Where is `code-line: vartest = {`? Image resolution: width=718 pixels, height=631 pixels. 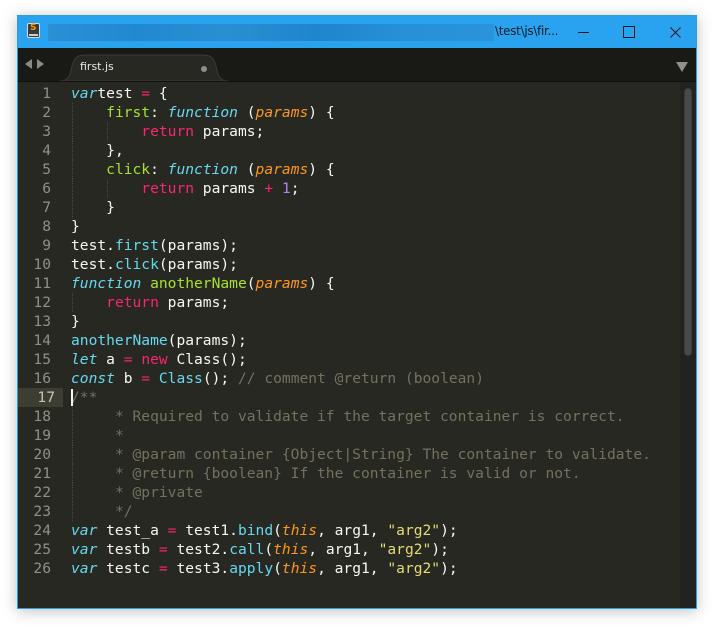
code-line: vartest = { is located at coordinates (373, 93).